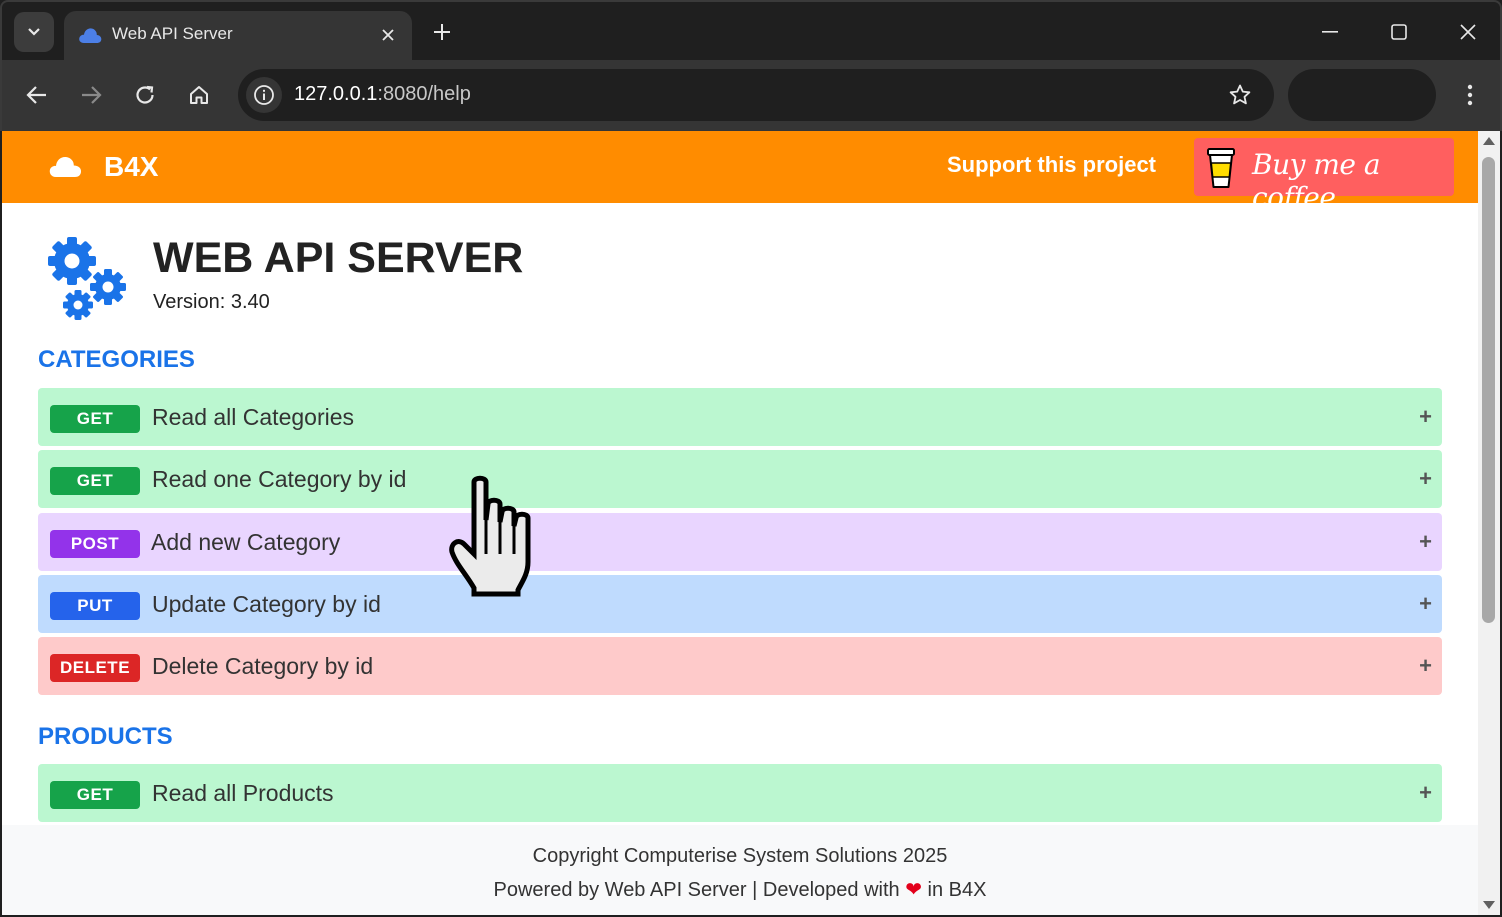 The image size is (1502, 917). I want to click on new-tab-button, so click(442, 32).